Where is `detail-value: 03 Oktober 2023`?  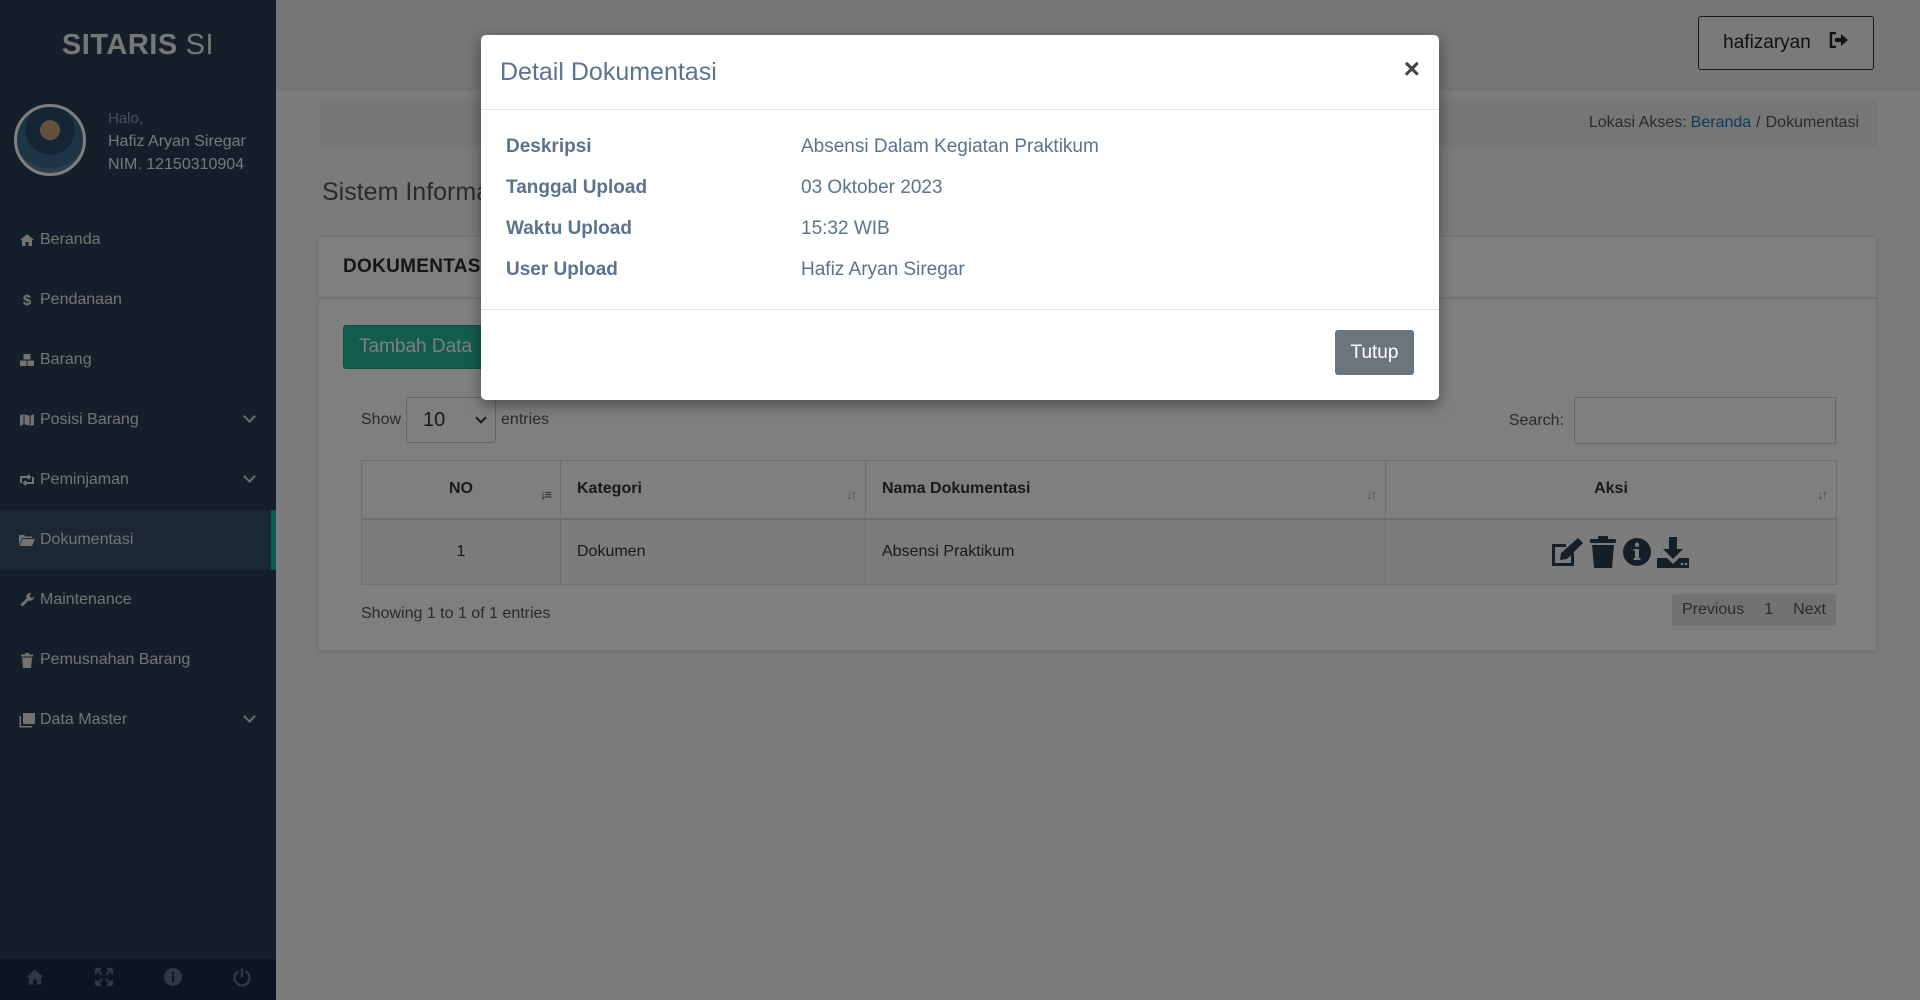 detail-value: 03 Oktober 2023 is located at coordinates (872, 187).